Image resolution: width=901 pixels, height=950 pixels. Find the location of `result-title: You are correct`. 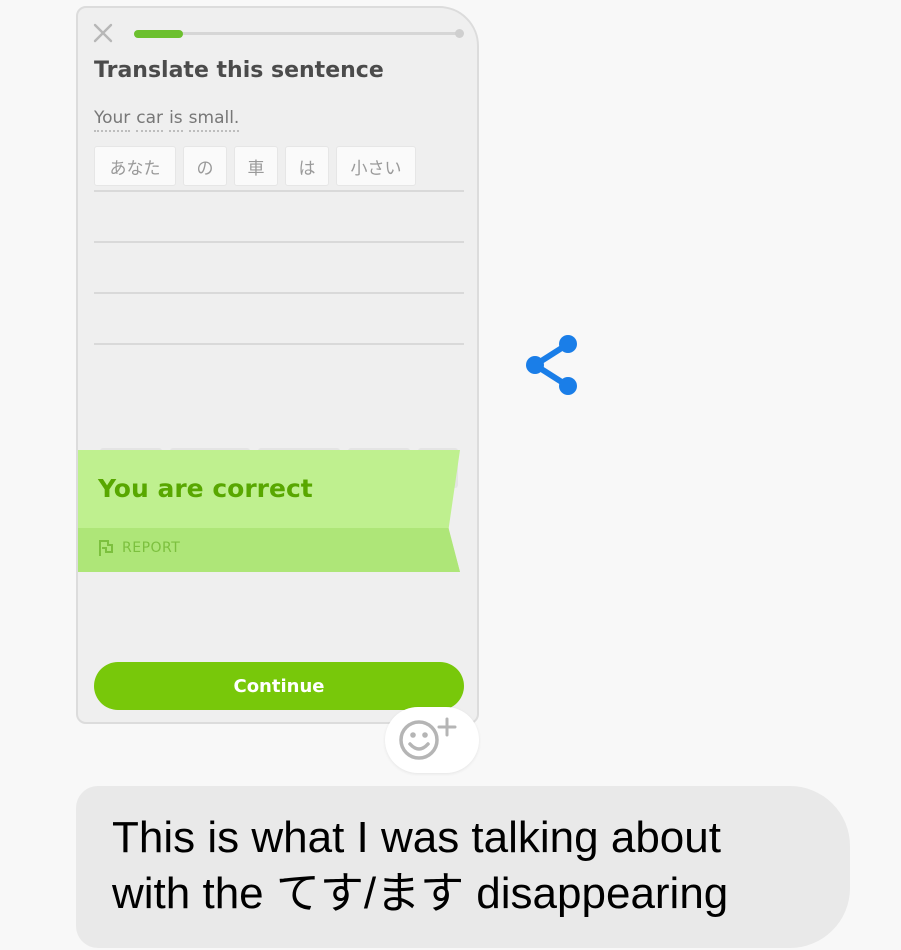

result-title: You are correct is located at coordinates (205, 488).